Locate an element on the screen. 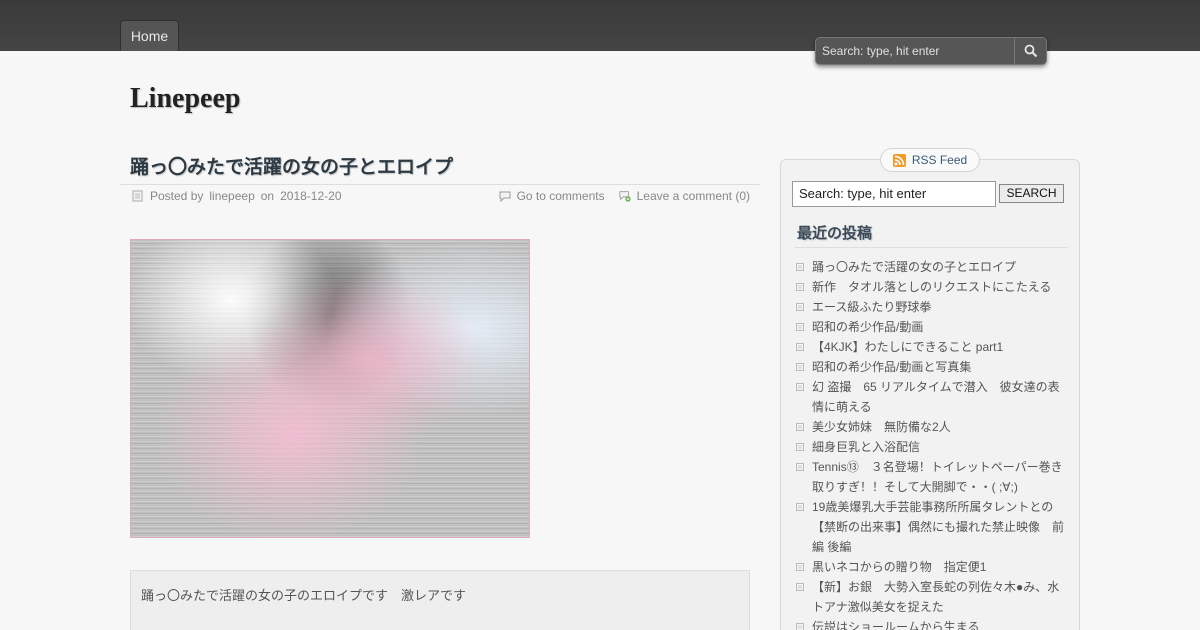  search-icon is located at coordinates (1030, 51).